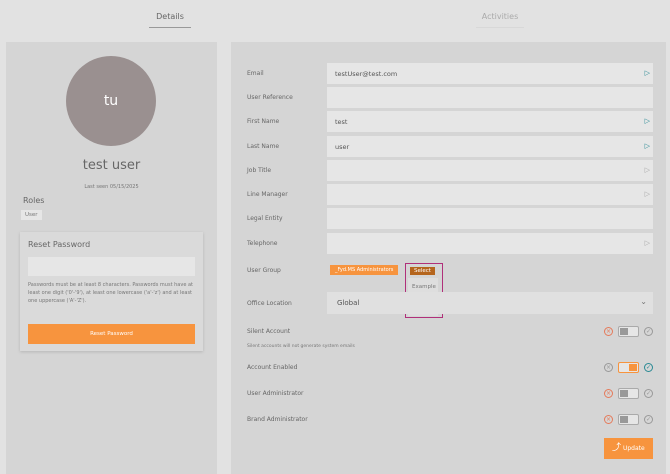 The height and width of the screenshot is (474, 670). Describe the element at coordinates (34, 200) in the screenshot. I see `roles-title: Roles` at that location.